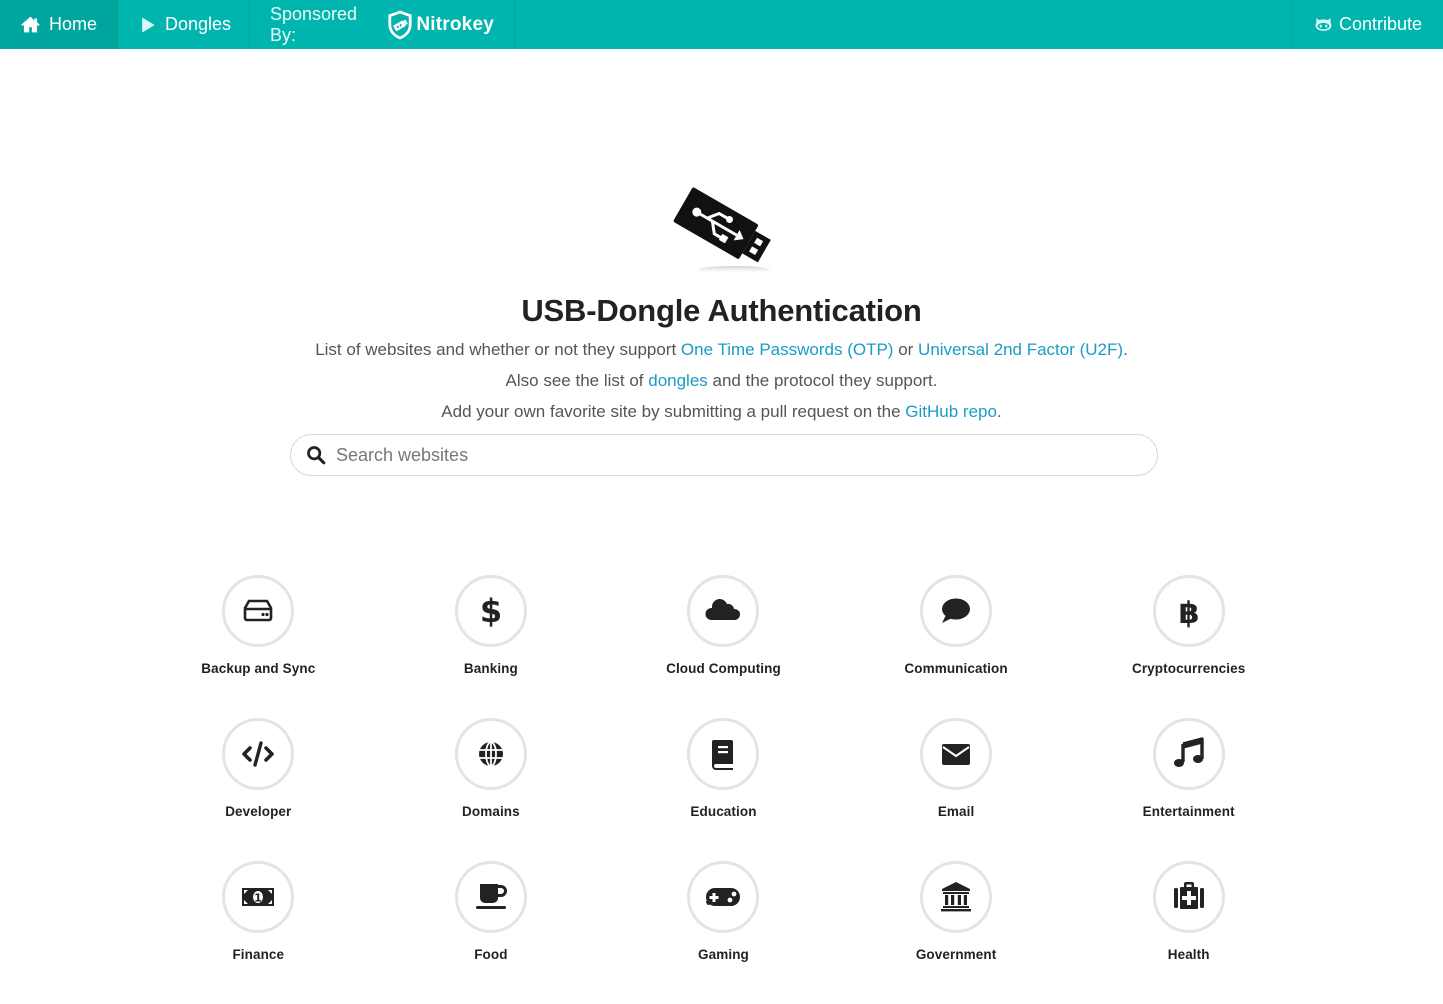 The height and width of the screenshot is (1004, 1443). What do you see at coordinates (1020, 349) in the screenshot?
I see `u2f-link: Universal 2nd Factor (U2F)` at bounding box center [1020, 349].